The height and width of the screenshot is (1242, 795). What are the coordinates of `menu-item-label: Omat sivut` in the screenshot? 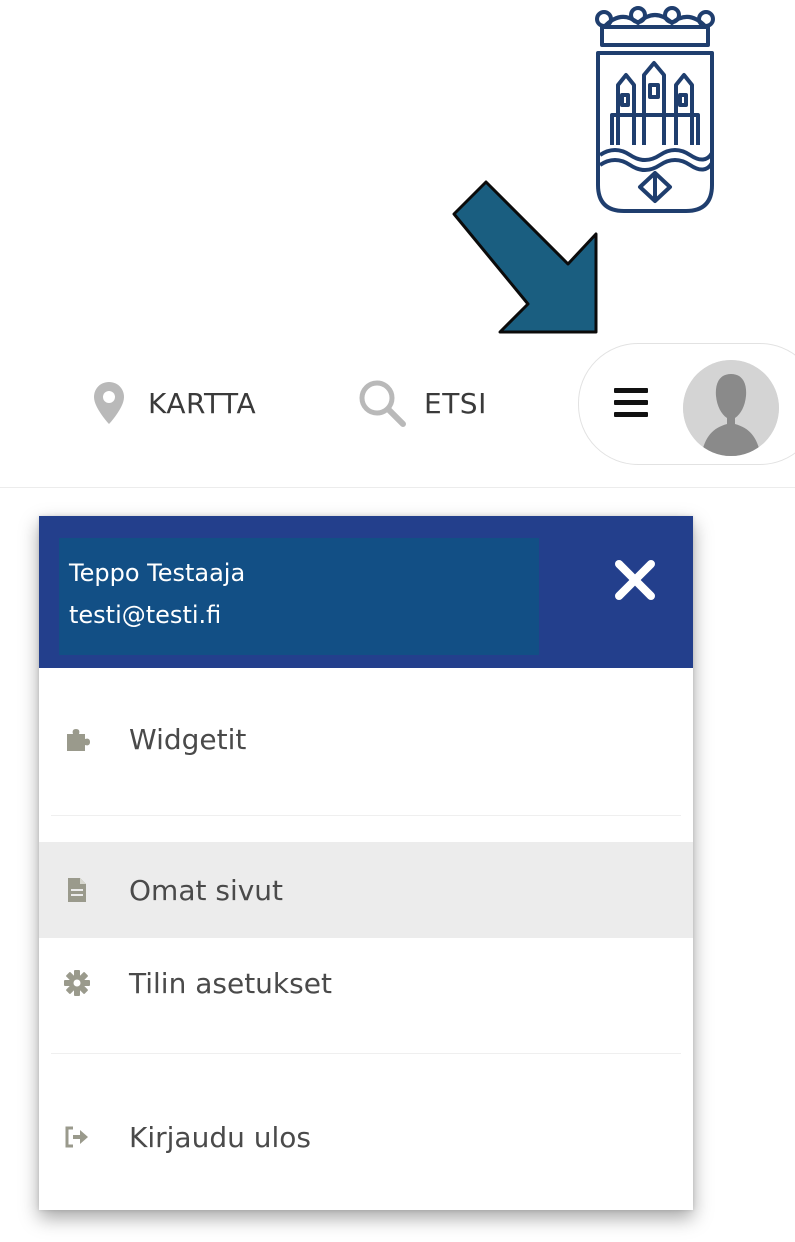 It's located at (206, 890).